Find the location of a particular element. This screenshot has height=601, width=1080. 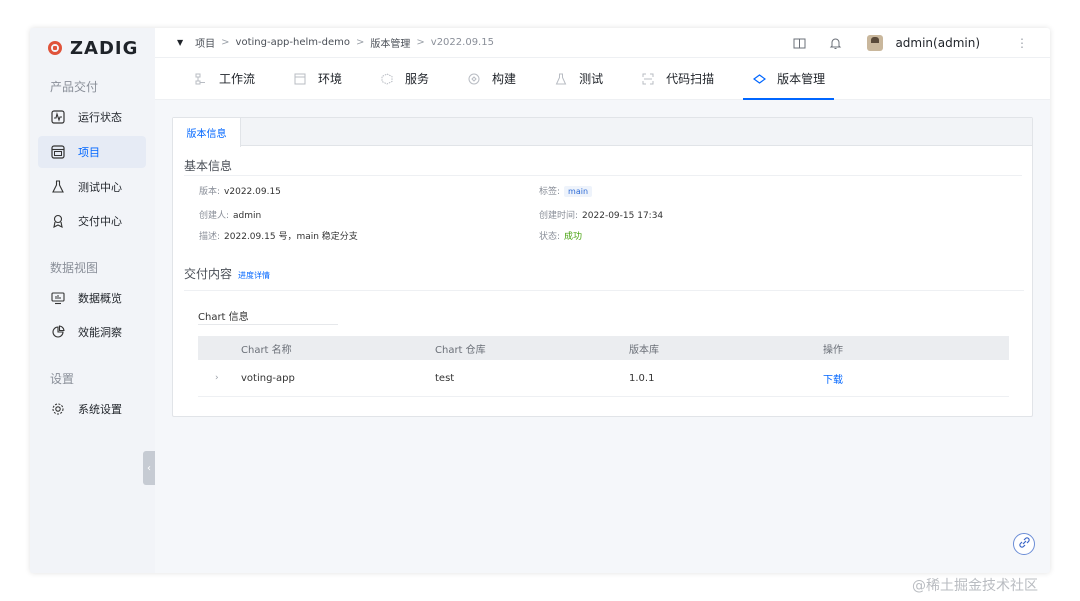

tab-test: 测试 is located at coordinates (578, 79).